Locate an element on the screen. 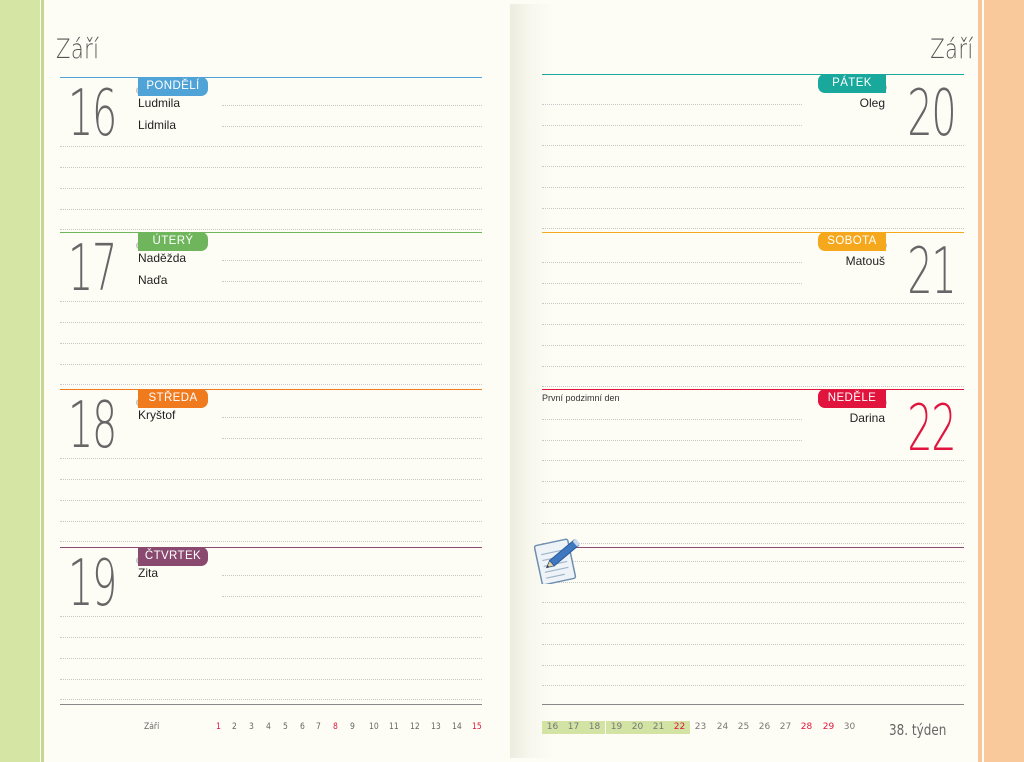 The width and height of the screenshot is (1024, 762). holiday-note: První podzimní den is located at coordinates (581, 398).